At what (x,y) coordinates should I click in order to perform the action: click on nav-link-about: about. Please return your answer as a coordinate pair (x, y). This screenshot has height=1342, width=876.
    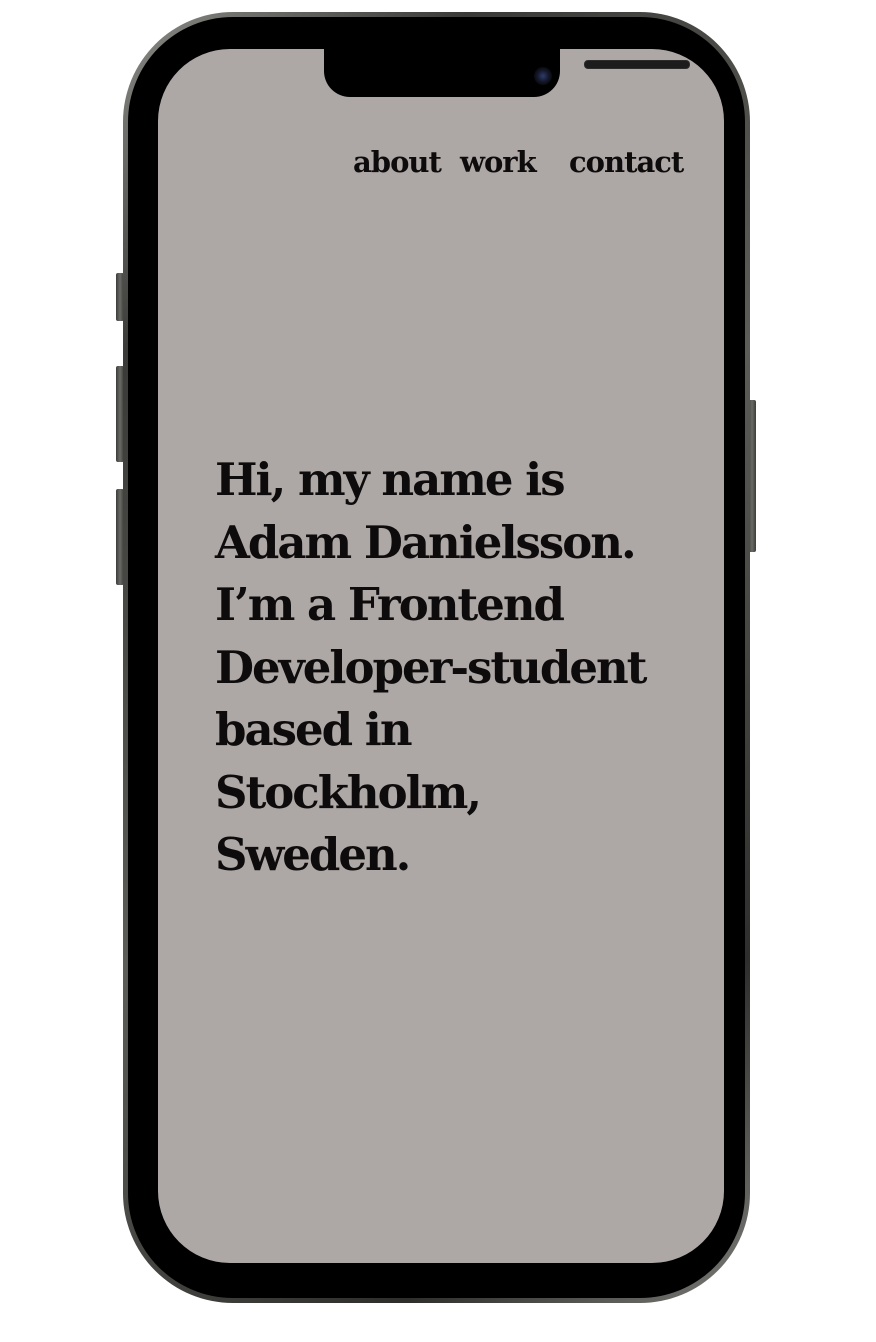
    Looking at the image, I should click on (397, 162).